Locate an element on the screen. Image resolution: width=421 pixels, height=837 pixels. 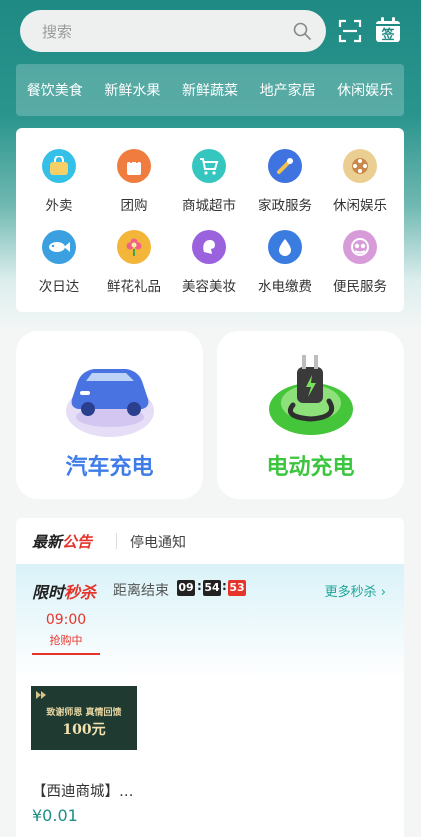
service-flowers: 鲜花礼品 is located at coordinates (134, 262).